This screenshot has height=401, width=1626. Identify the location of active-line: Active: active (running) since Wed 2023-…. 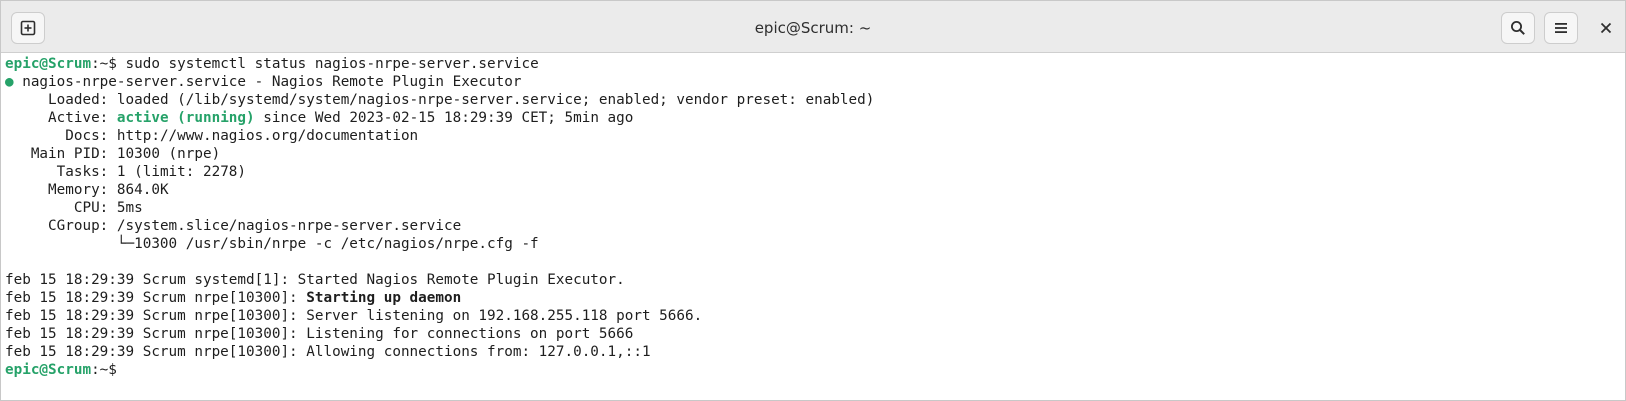
(815, 118).